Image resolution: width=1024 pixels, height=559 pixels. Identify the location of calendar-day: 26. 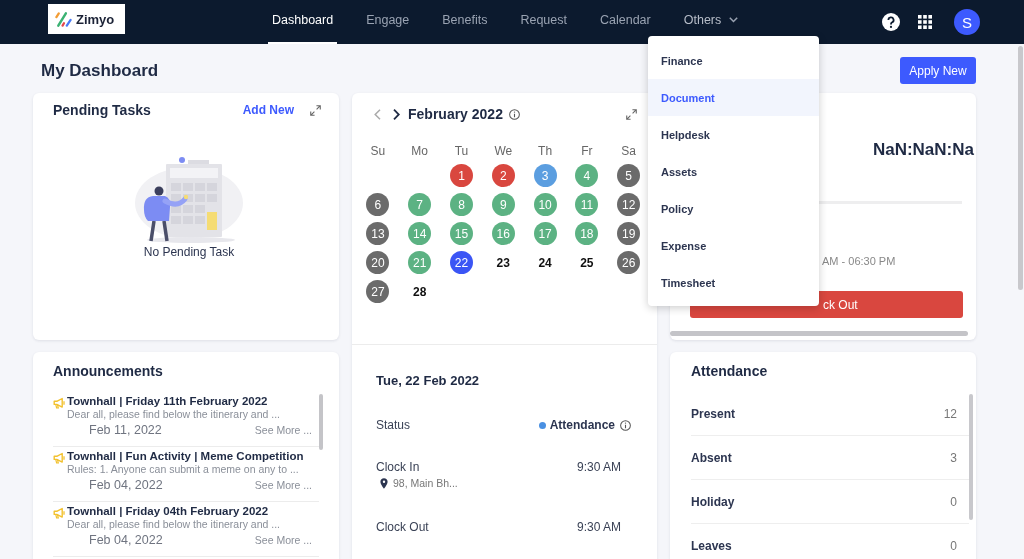
(629, 262).